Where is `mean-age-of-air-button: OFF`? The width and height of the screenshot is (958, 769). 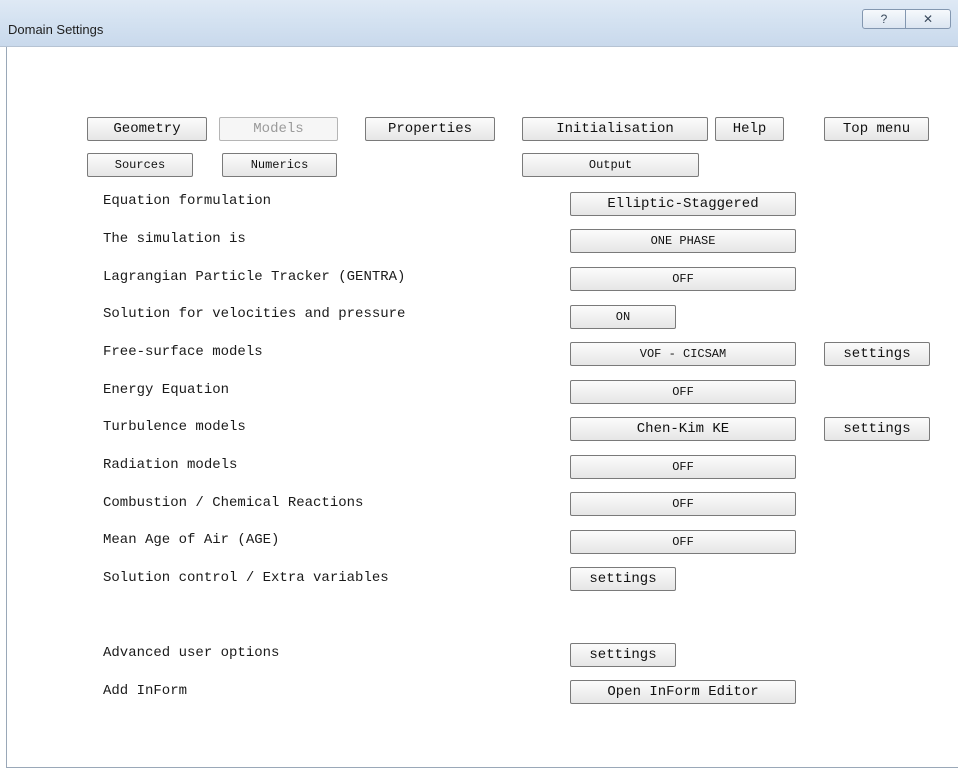 mean-age-of-air-button: OFF is located at coordinates (683, 542).